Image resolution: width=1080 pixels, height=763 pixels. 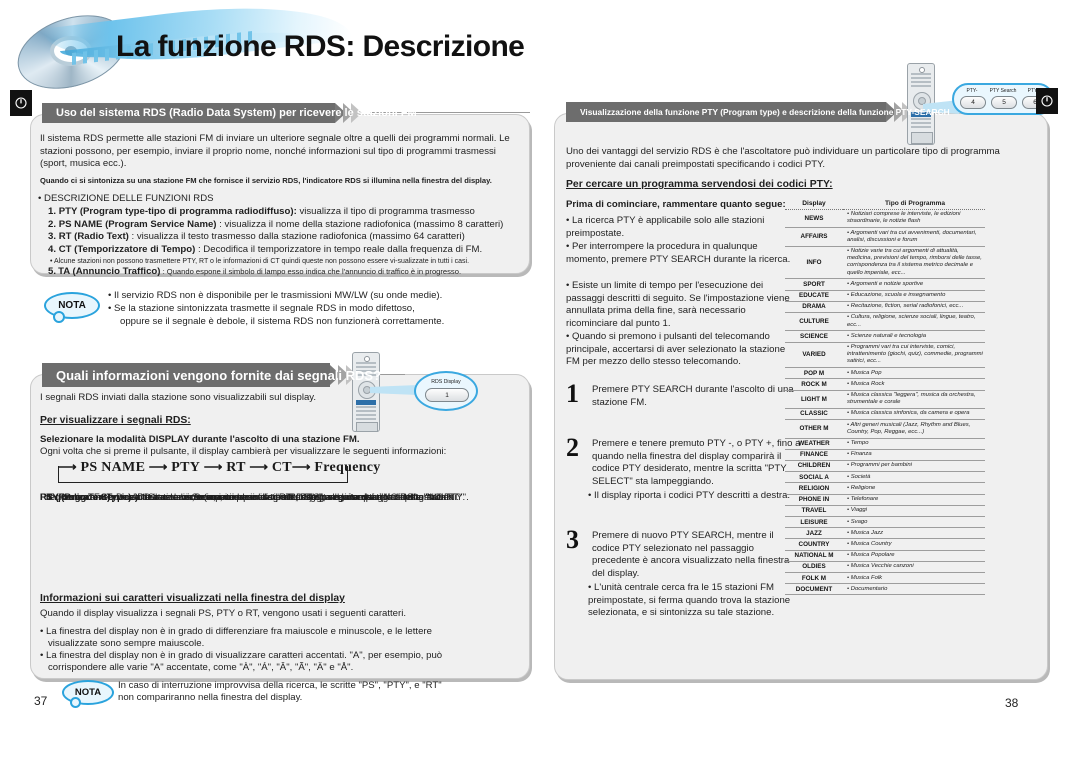 I want to click on rds-display-button-label: RDS Display, so click(x=446, y=382).